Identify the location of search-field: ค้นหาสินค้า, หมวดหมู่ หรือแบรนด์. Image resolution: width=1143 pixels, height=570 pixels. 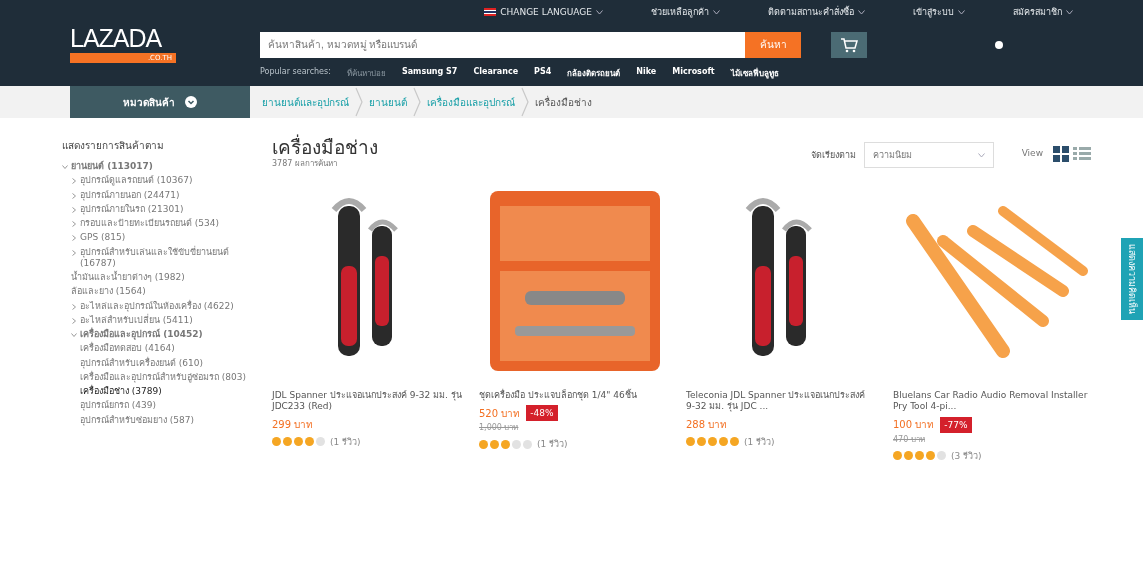
(502, 44).